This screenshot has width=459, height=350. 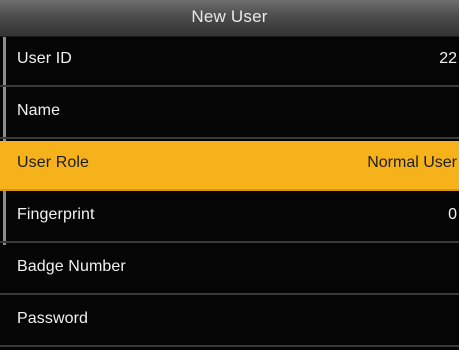 What do you see at coordinates (229, 62) in the screenshot?
I see `user-id-row: User ID 22` at bounding box center [229, 62].